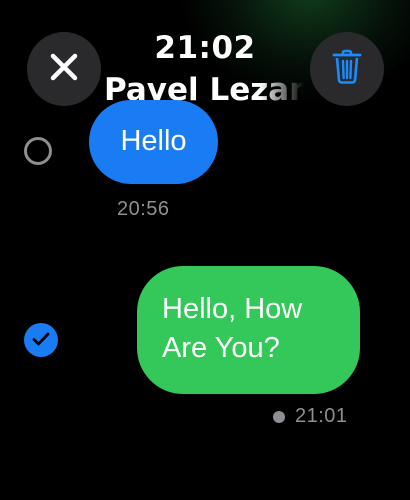 The width and height of the screenshot is (410, 500). Describe the element at coordinates (205, 48) in the screenshot. I see `clock-time: 21:02` at that location.